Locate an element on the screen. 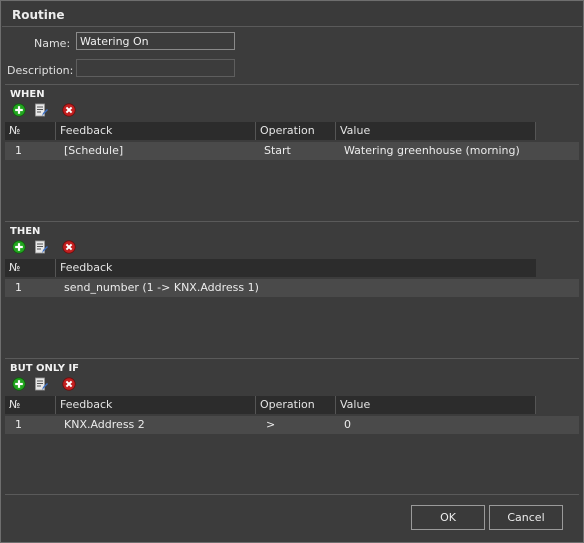 The width and height of the screenshot is (584, 543). row-operation: > is located at coordinates (271, 424).